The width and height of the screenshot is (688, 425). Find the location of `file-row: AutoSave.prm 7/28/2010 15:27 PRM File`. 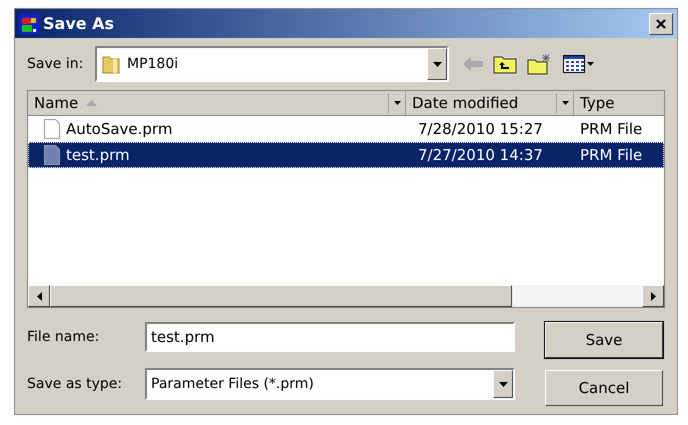

file-row: AutoSave.prm 7/28/2010 15:27 PRM File is located at coordinates (346, 129).